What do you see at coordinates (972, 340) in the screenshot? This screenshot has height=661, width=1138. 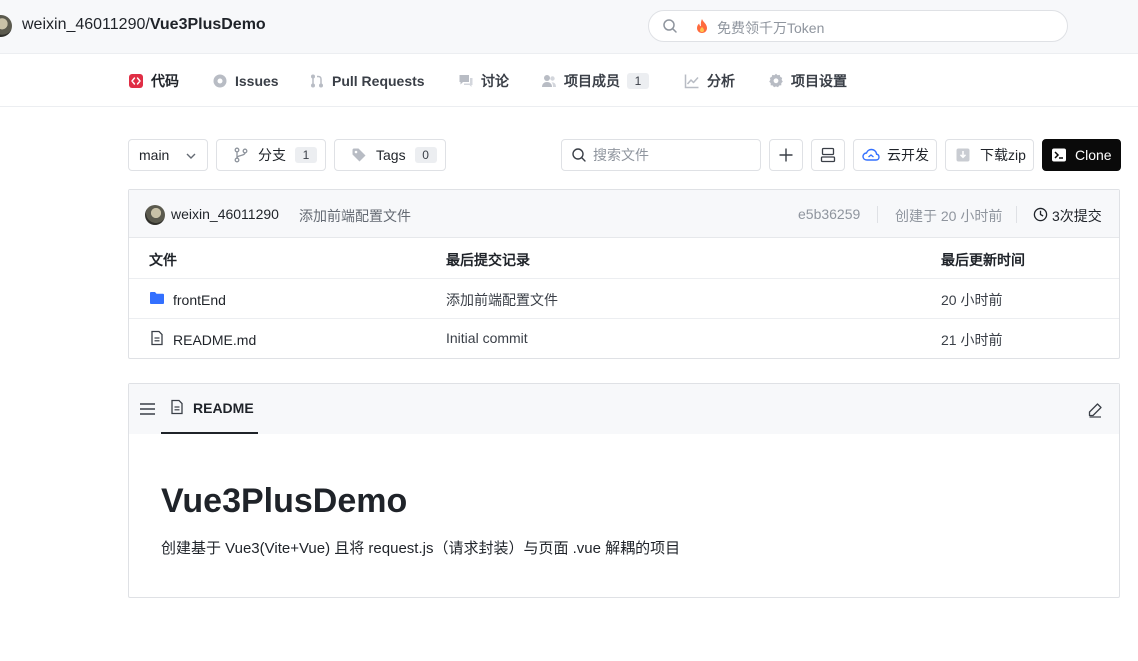 I see `file-updated-time: 21 小时前` at bounding box center [972, 340].